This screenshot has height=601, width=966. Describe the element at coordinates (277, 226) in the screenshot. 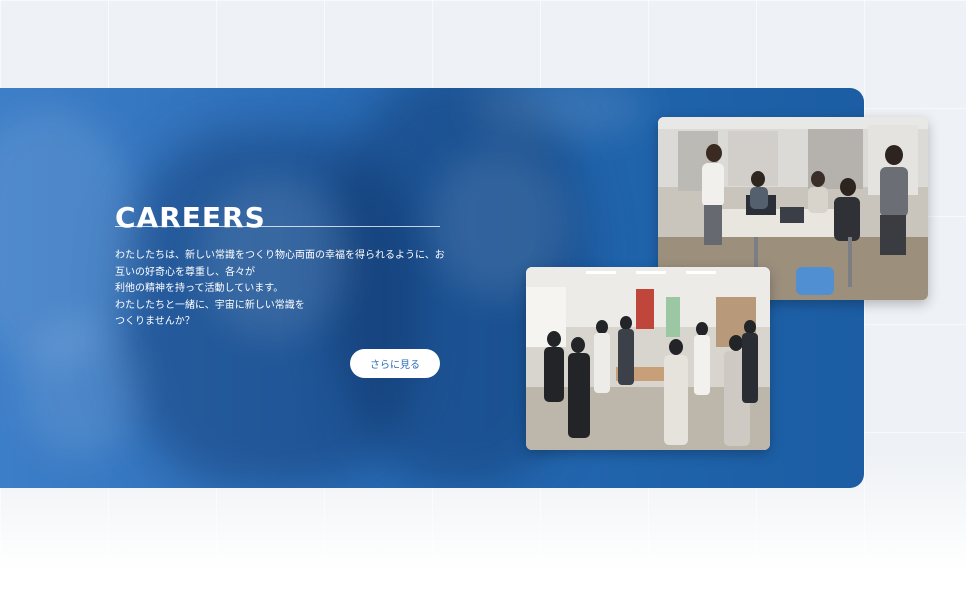

I see `heading-divider` at that location.